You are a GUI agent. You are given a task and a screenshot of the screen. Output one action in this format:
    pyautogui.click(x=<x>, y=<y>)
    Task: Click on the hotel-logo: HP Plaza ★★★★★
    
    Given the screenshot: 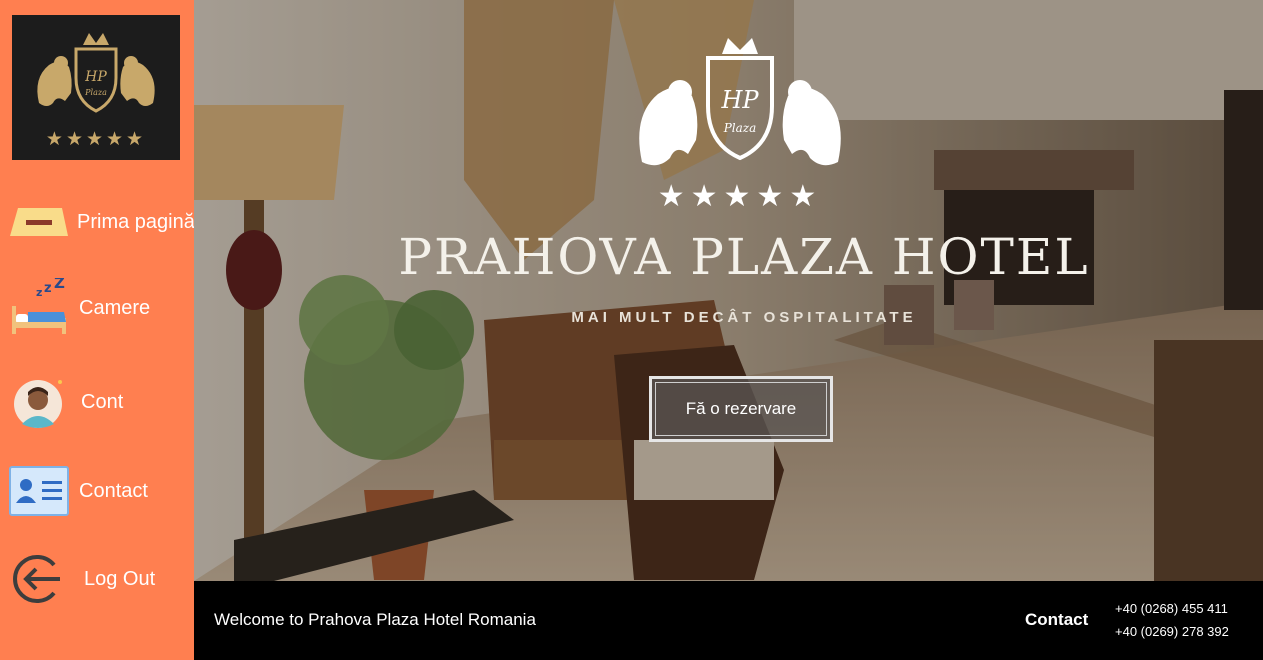 What is the action you would take?
    pyautogui.click(x=96, y=87)
    